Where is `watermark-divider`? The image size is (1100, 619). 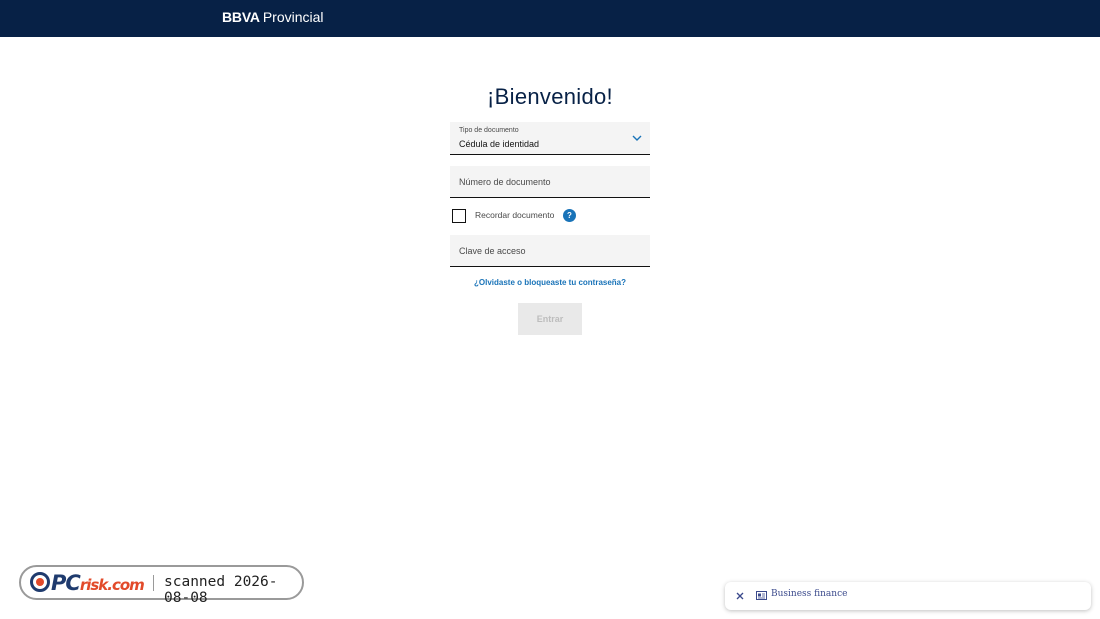
watermark-divider is located at coordinates (153, 583).